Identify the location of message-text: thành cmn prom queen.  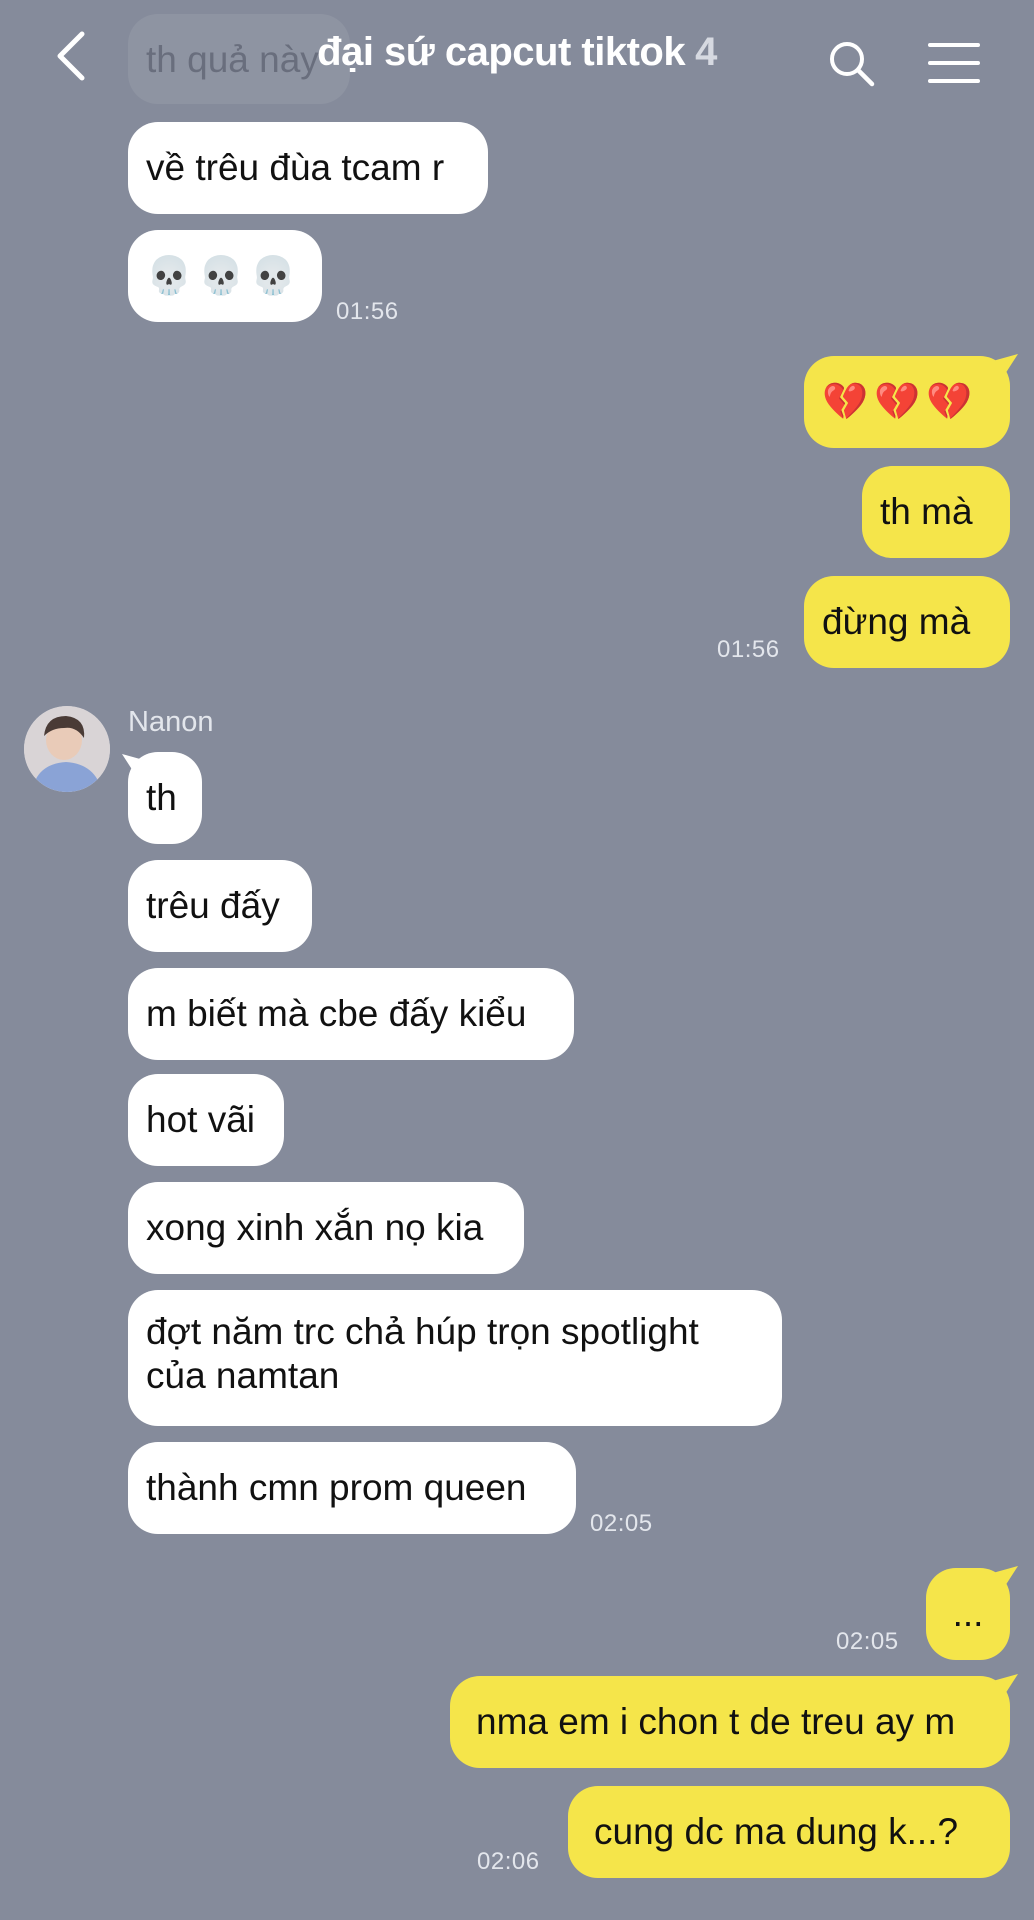
(336, 1487).